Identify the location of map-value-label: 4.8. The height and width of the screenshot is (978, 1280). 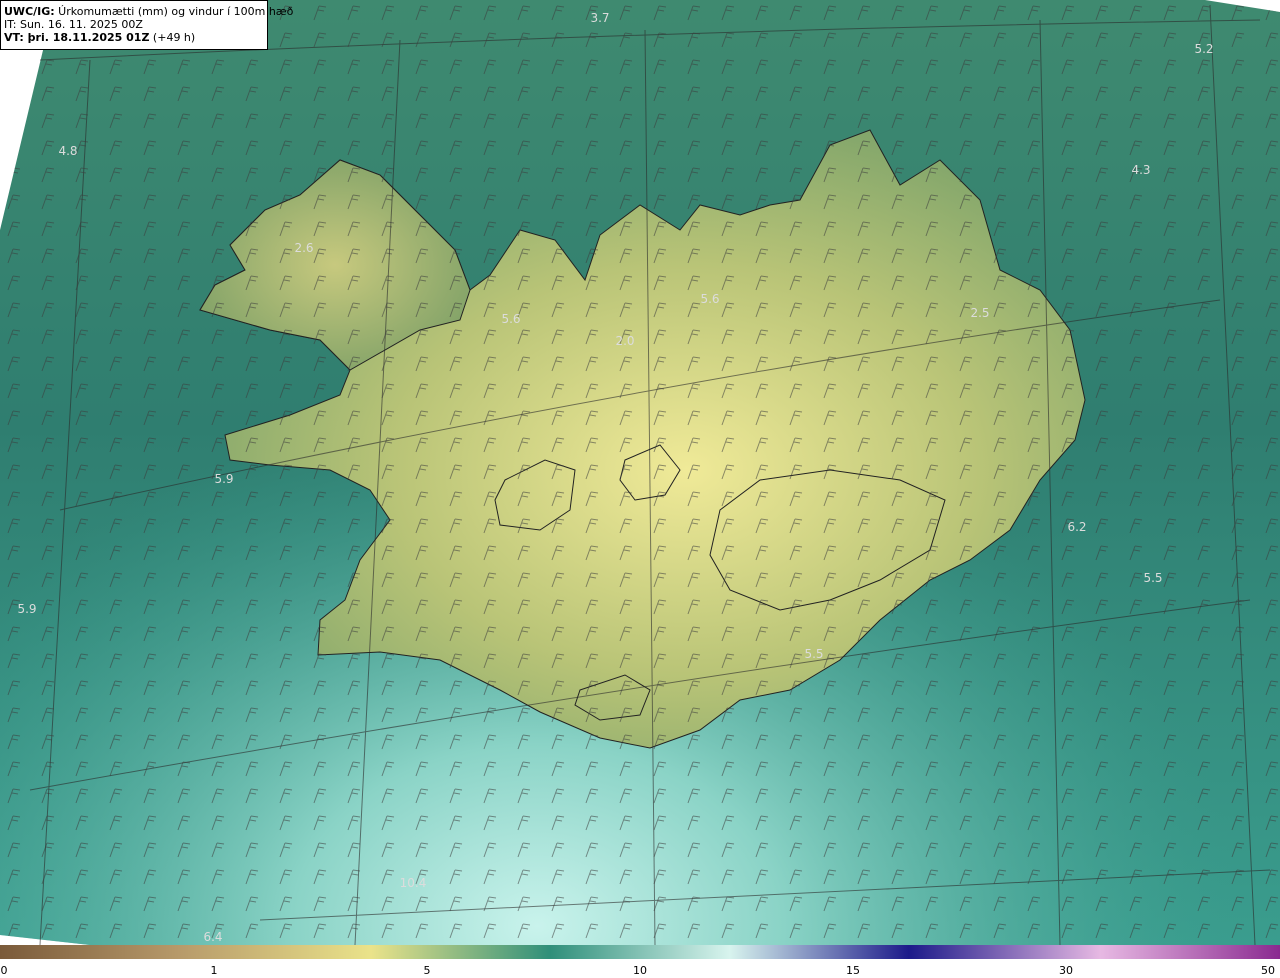
(68, 151).